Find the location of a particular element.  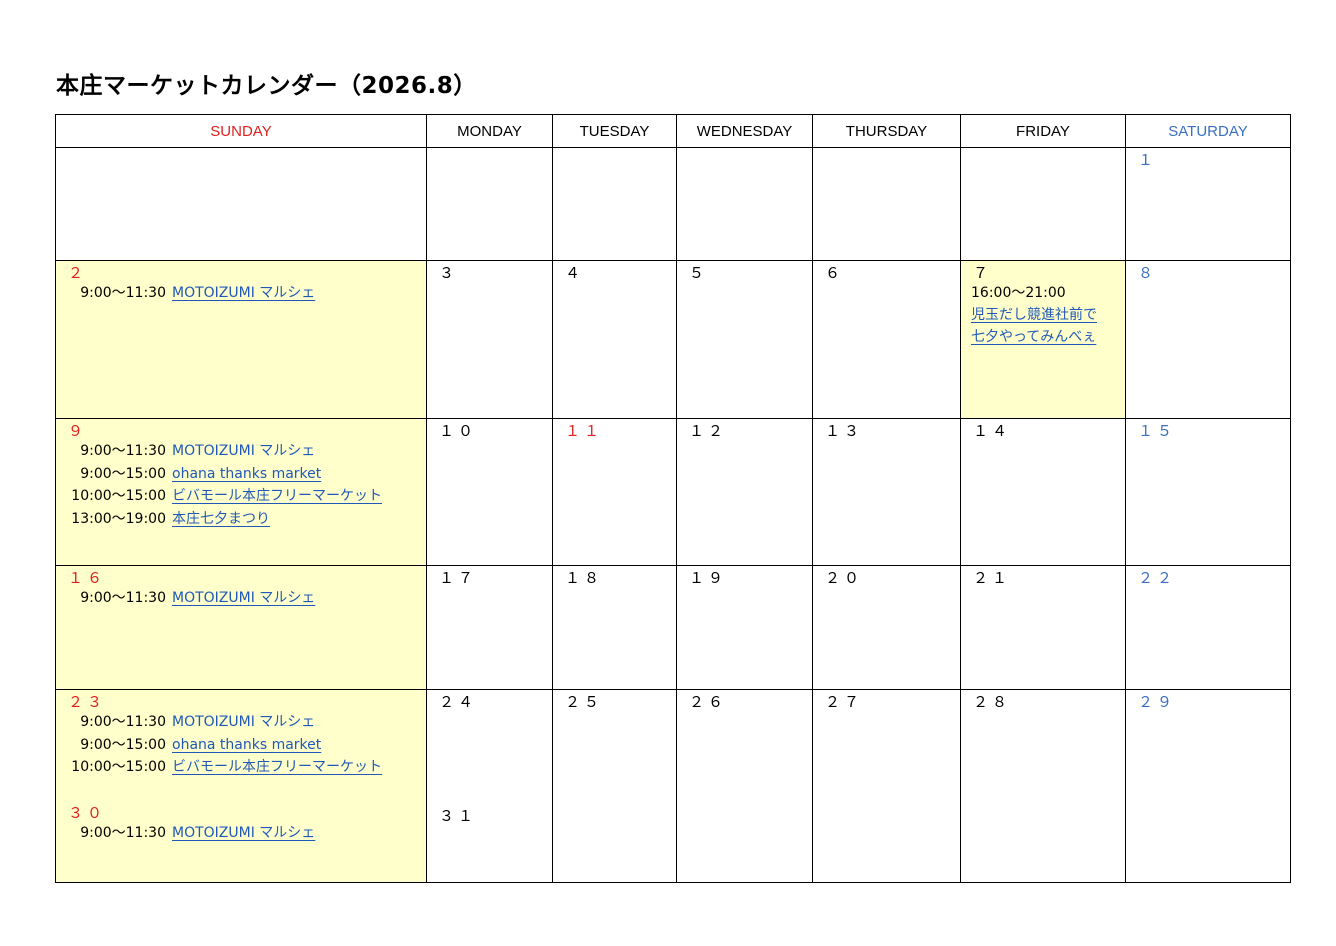

day-cell: １３ is located at coordinates (886, 492).